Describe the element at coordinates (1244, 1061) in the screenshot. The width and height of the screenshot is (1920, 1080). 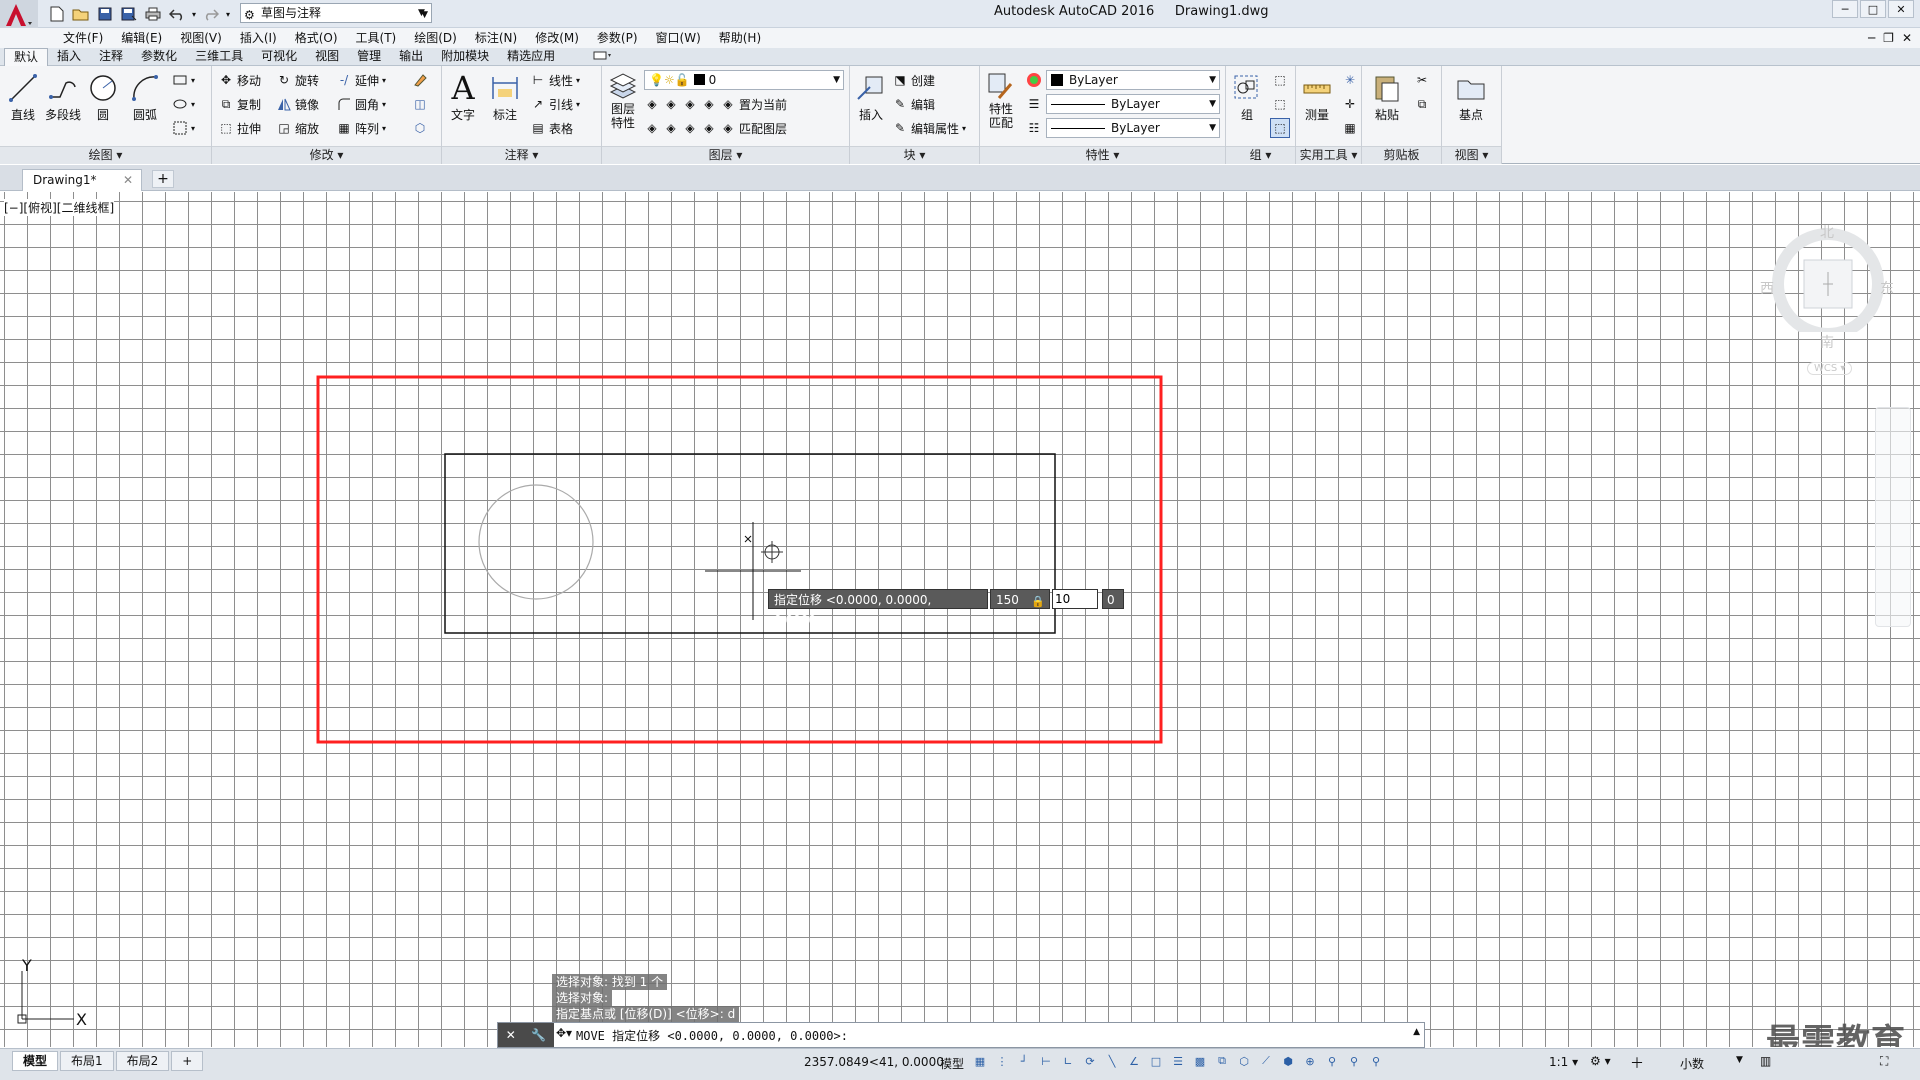
I see `3d-osnap-icon: ⬡` at that location.